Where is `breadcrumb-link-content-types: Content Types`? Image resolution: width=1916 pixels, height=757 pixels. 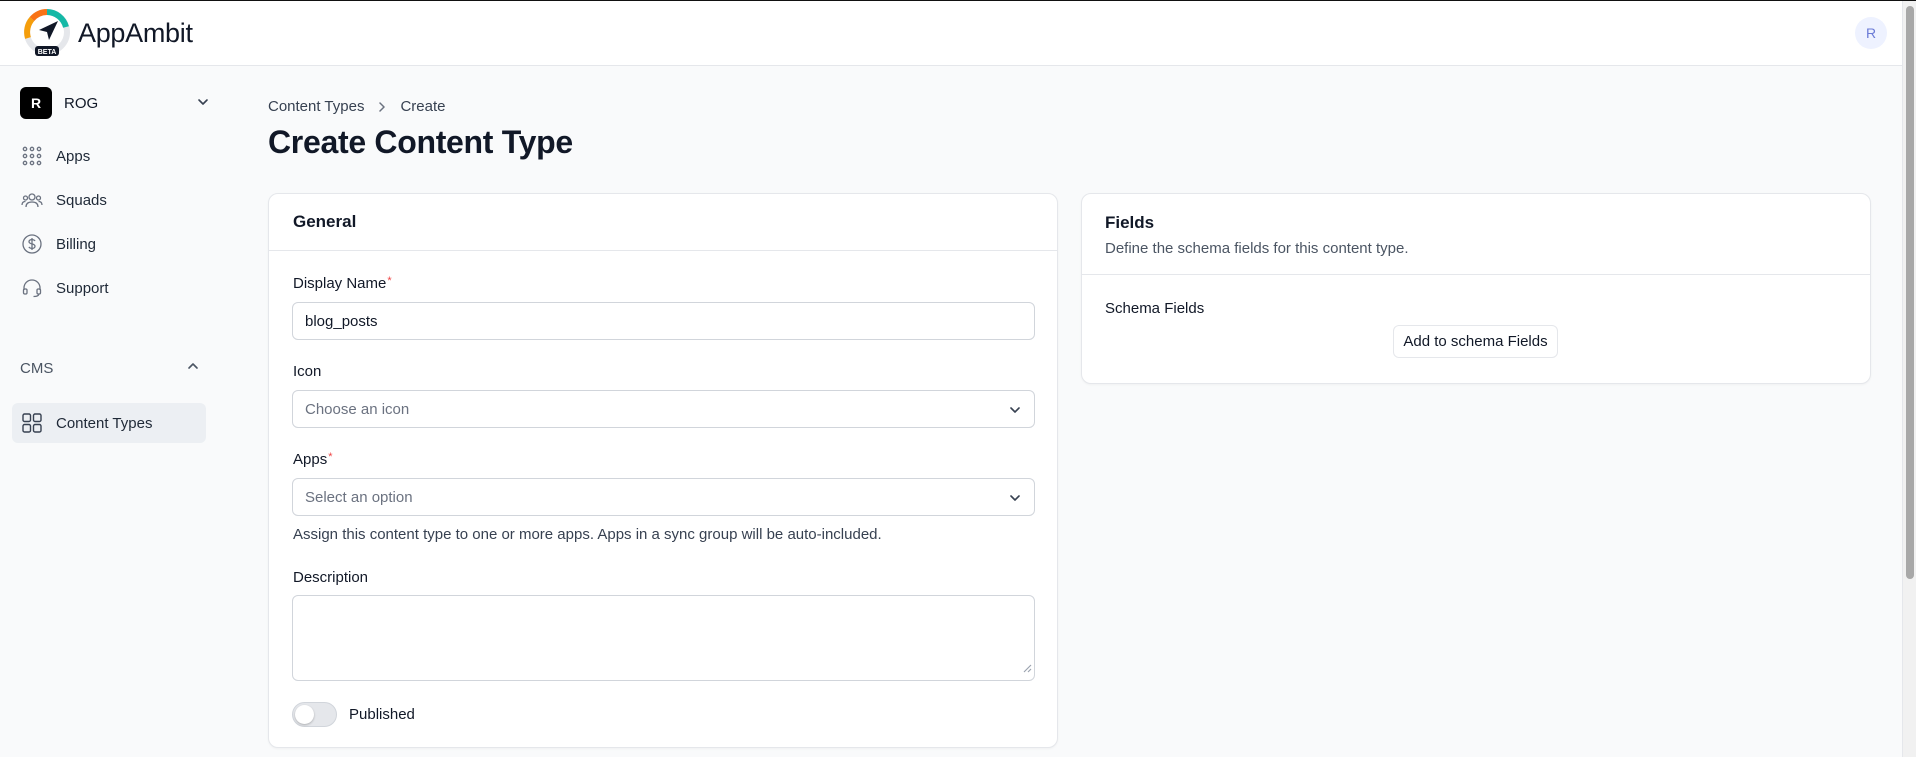 breadcrumb-link-content-types: Content Types is located at coordinates (316, 106).